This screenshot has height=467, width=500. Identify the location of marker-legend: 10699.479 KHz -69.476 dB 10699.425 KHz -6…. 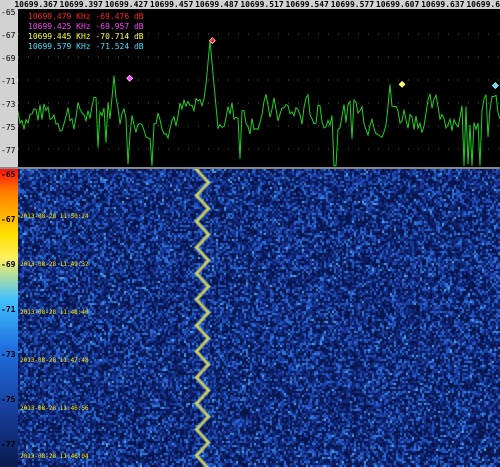
(86, 32).